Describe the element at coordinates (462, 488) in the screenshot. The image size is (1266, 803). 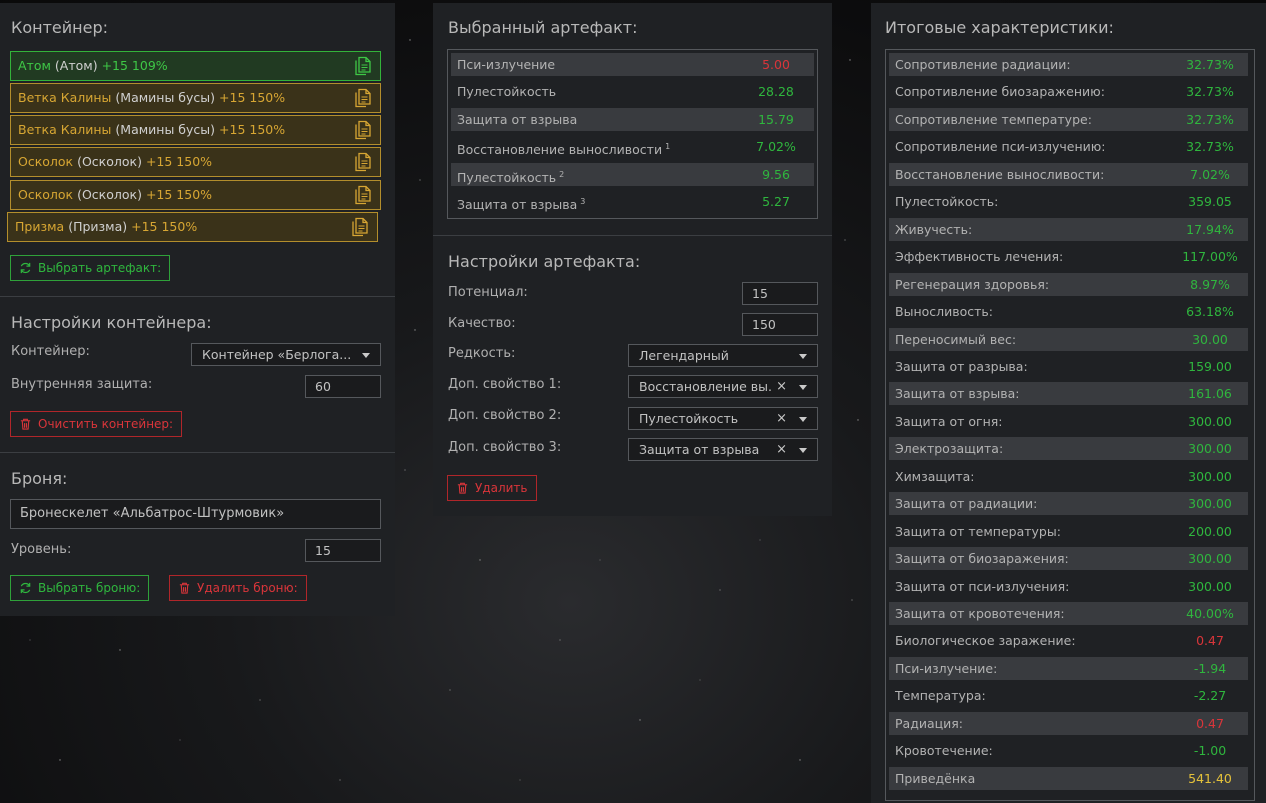
I see `trash-icon` at that location.